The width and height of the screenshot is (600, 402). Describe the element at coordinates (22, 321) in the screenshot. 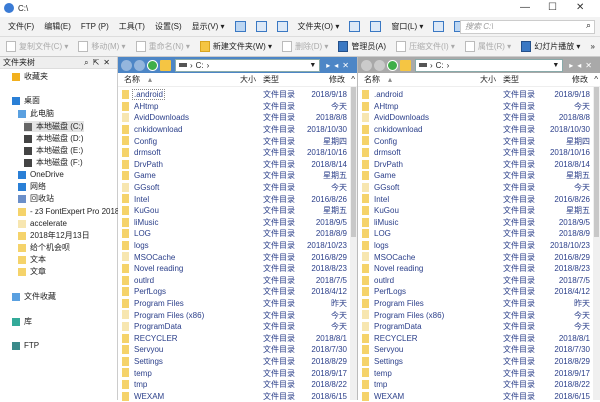

I see `tree-item: 库` at that location.